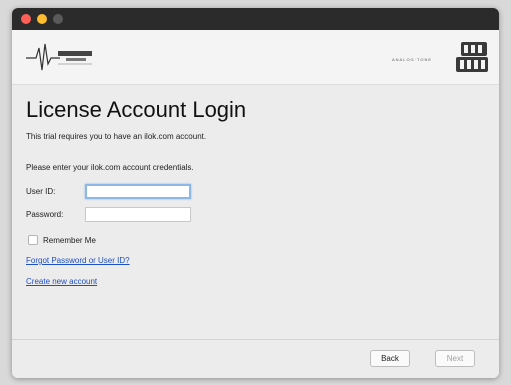 Image resolution: width=511 pixels, height=385 pixels. I want to click on forgot-password-link: Forgot Password or User ID?, so click(78, 260).